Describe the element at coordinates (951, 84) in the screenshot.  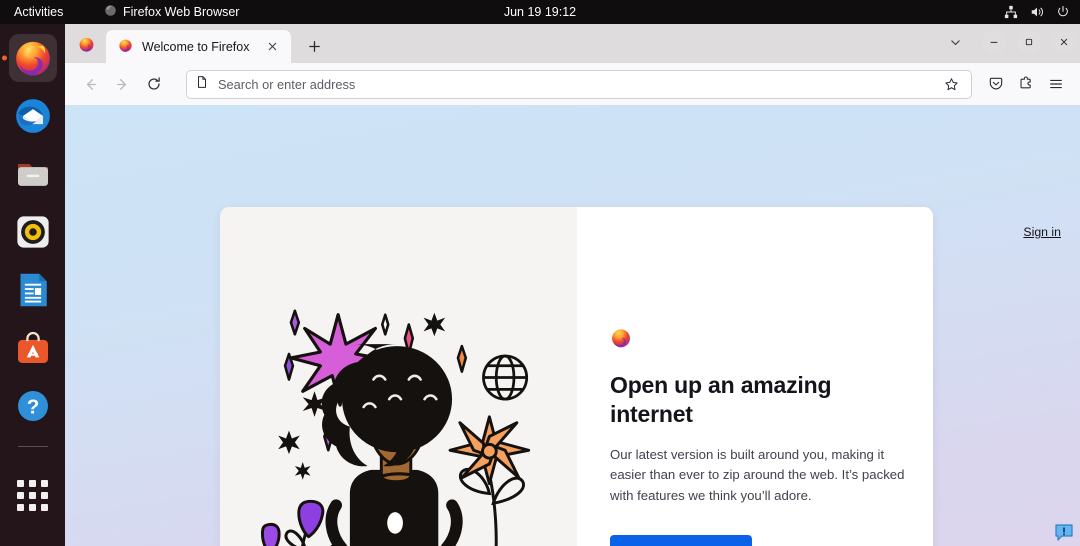
I see `bookmark-star-icon` at that location.